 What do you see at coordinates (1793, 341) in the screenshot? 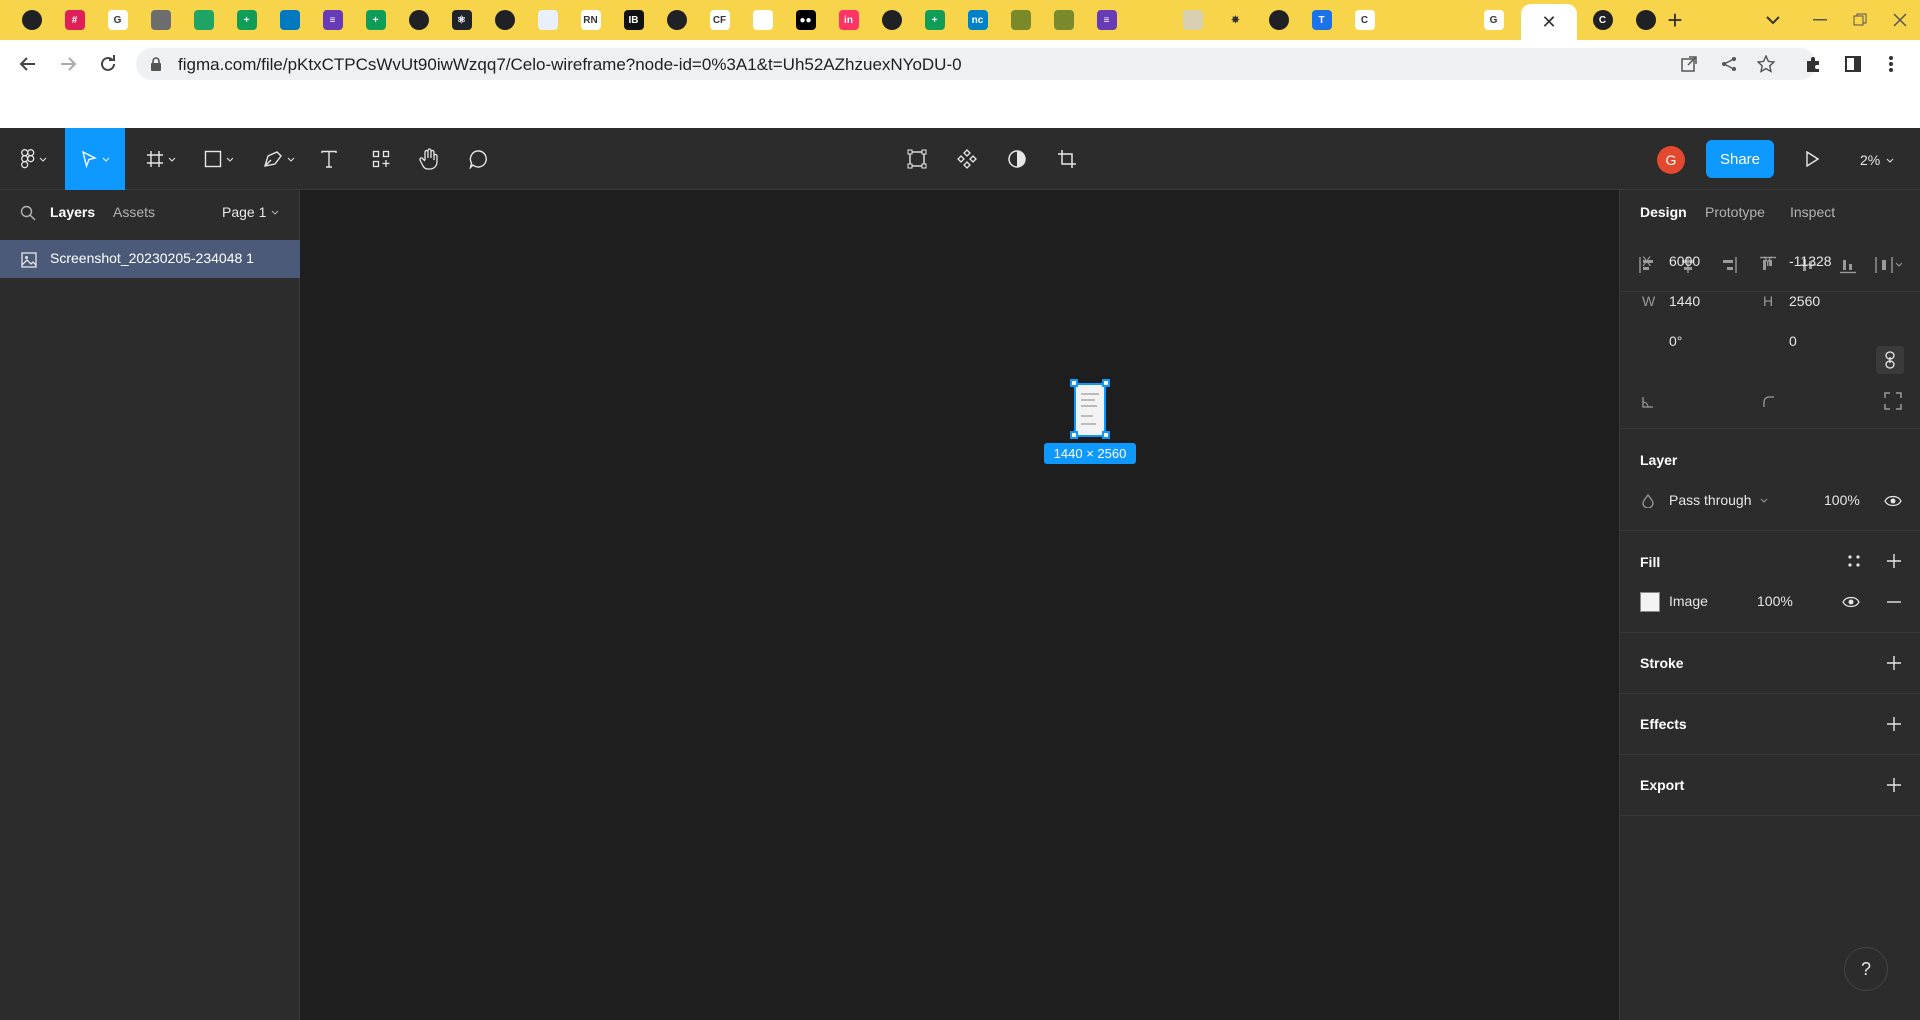
I see `corner-radius-input: 0` at bounding box center [1793, 341].